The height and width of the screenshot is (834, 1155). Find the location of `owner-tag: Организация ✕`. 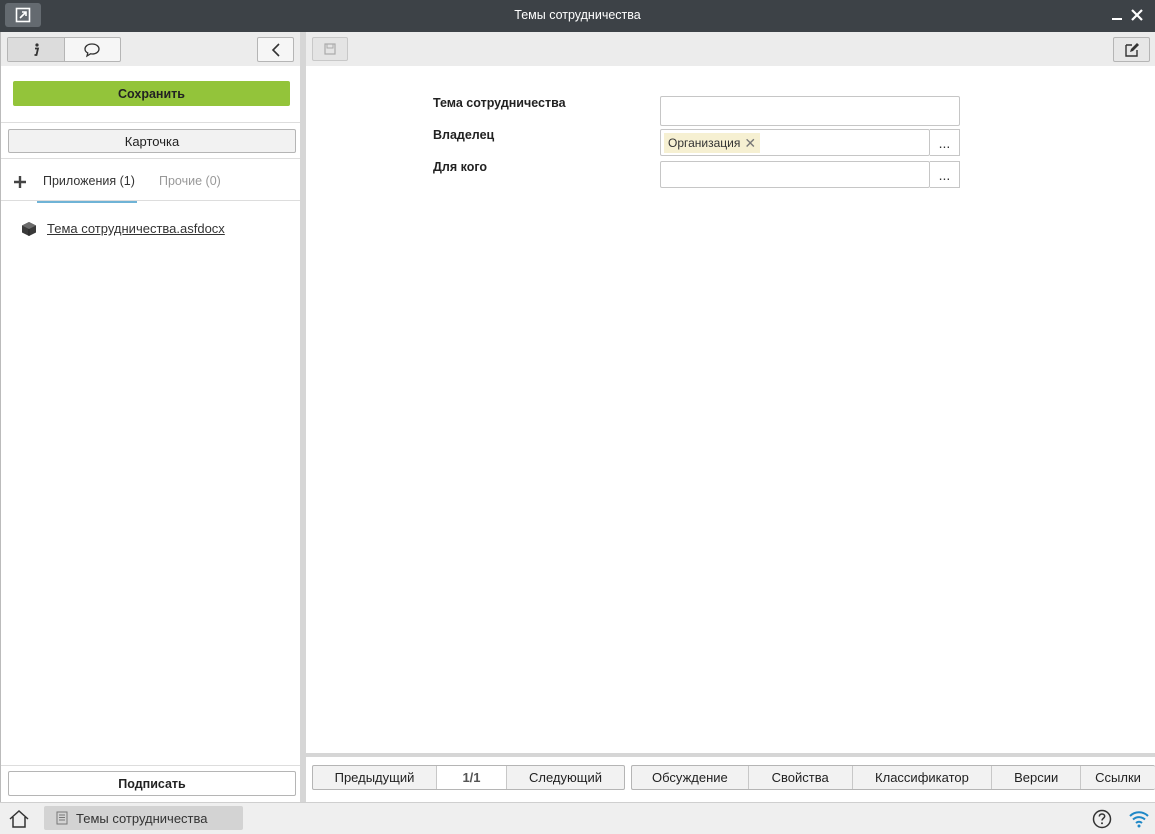

owner-tag: Организация ✕ is located at coordinates (712, 143).